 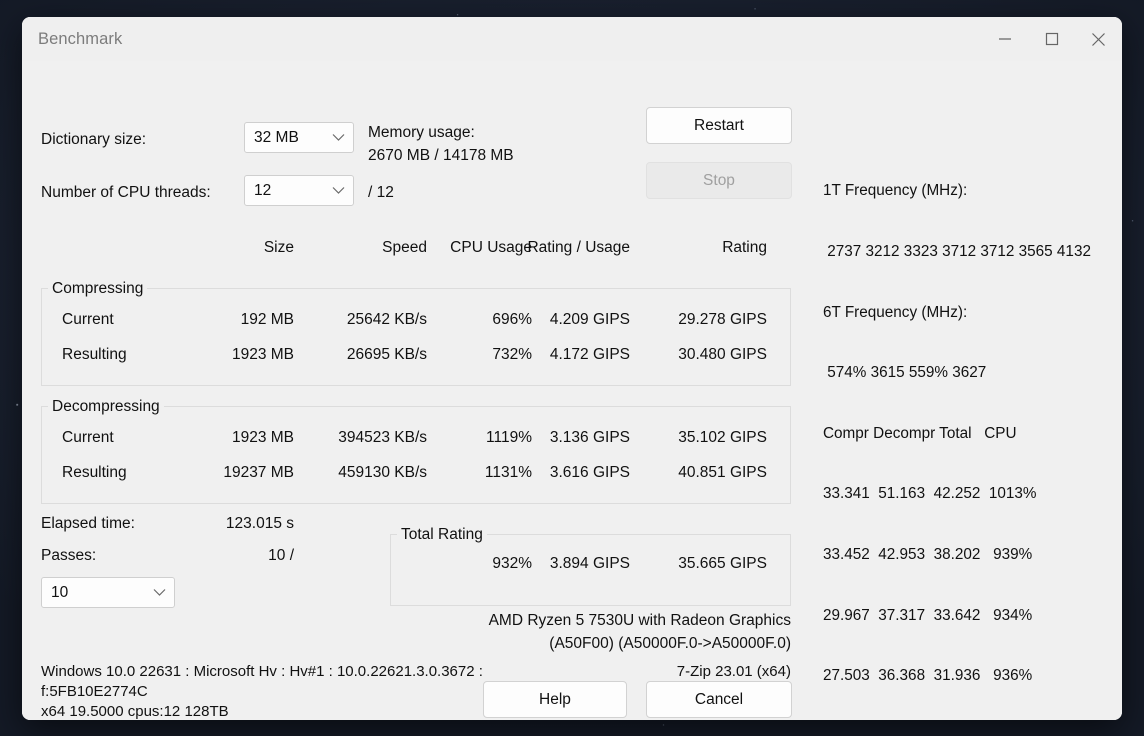 I want to click on cell-rating: 40.851 GIPS, so click(x=722, y=472).